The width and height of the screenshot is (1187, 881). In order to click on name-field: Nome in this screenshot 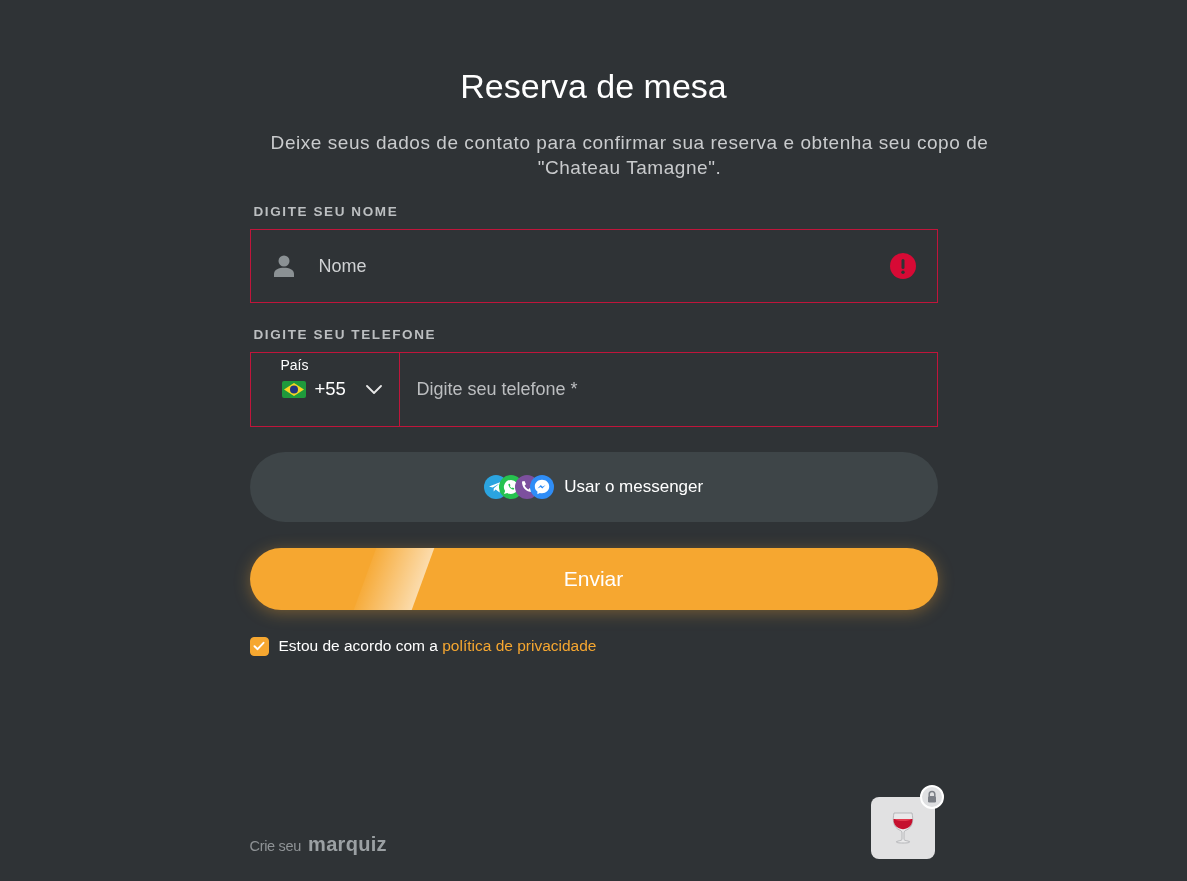, I will do `click(593, 266)`.